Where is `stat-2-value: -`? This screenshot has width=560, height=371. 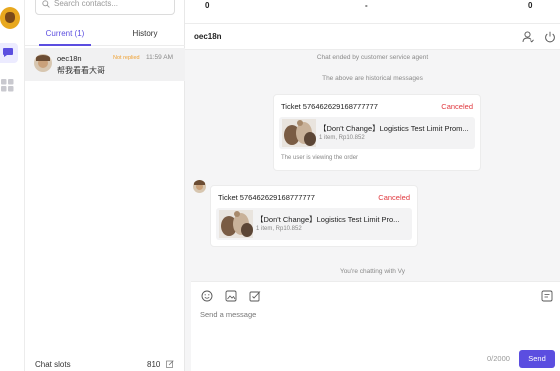
stat-2-value: - is located at coordinates (366, 5).